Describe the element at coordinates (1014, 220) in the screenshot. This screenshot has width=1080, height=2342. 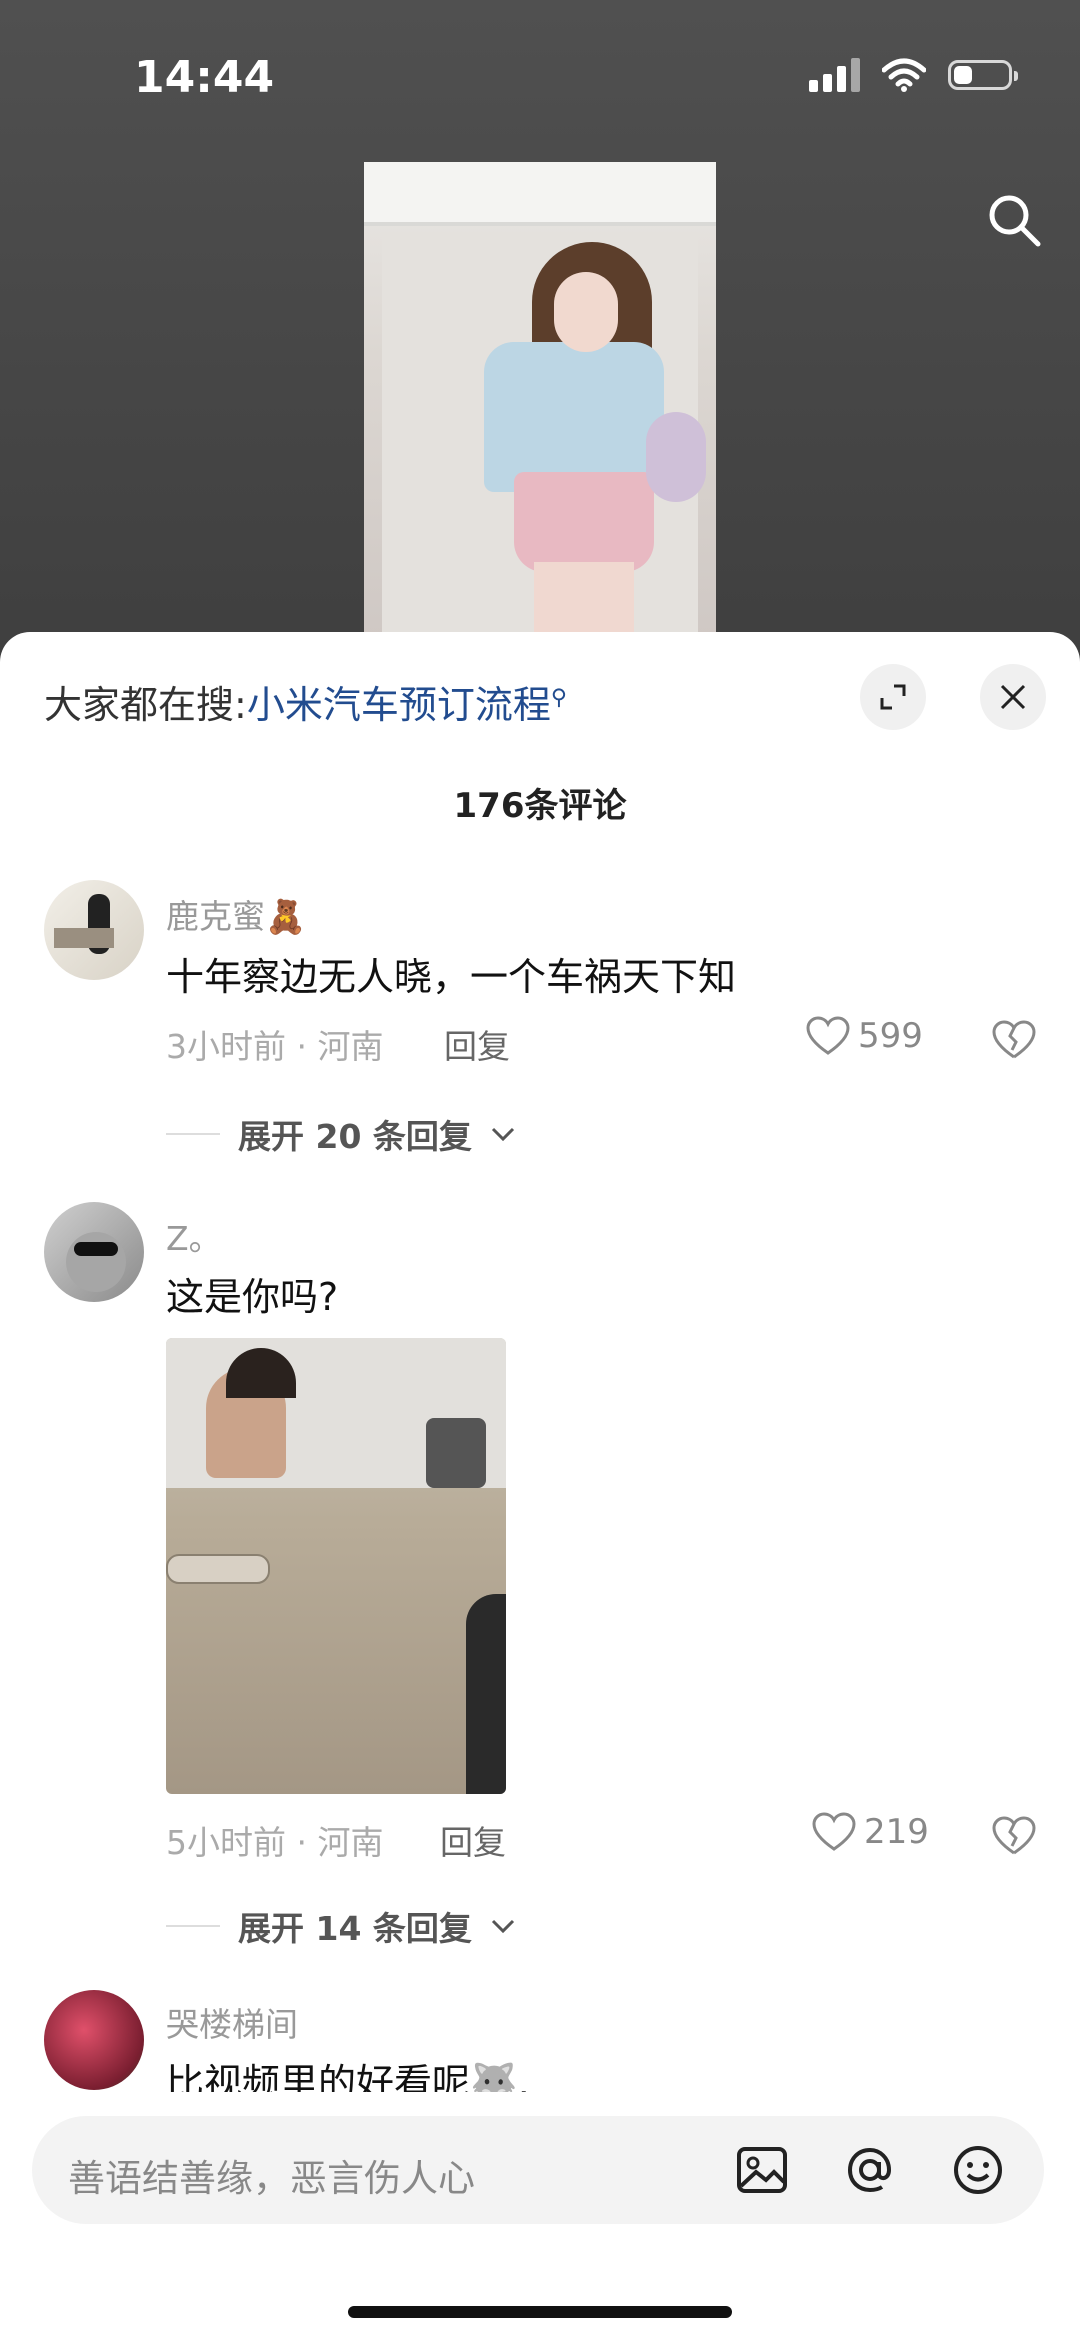
I see `search-icon` at that location.